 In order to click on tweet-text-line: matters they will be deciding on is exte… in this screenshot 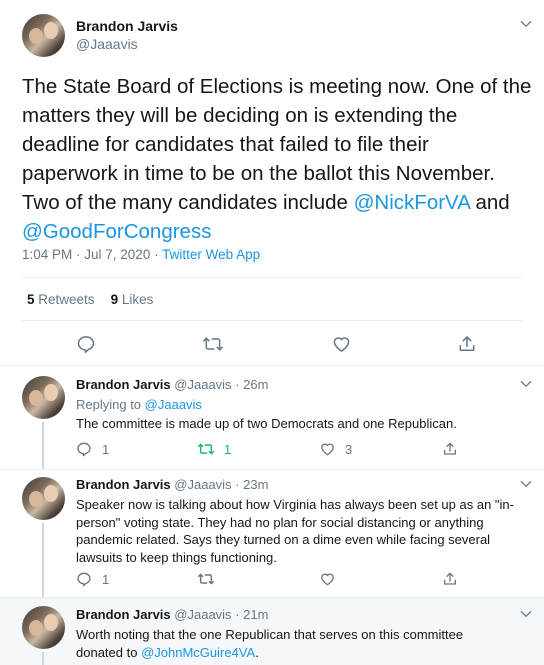, I will do `click(240, 115)`.